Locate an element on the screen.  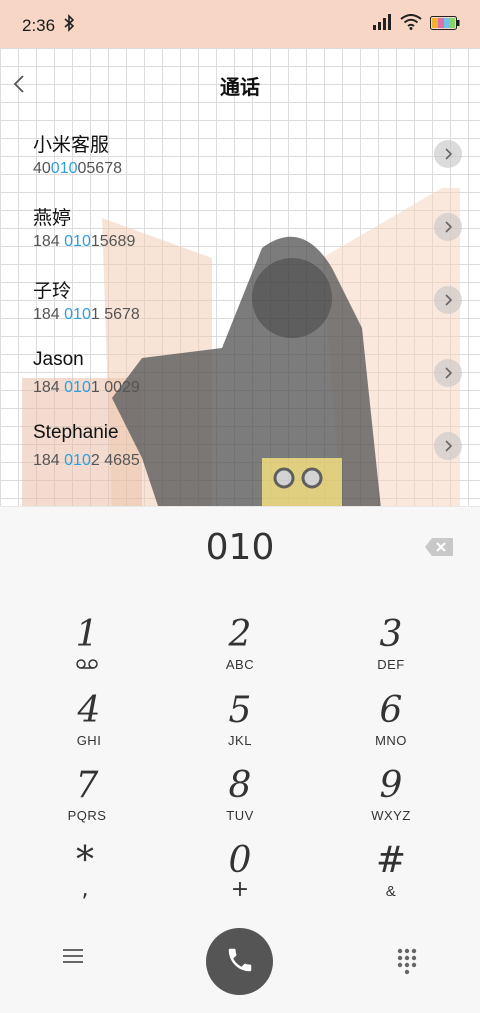
key-5: 5 JKL is located at coordinates (240, 726).